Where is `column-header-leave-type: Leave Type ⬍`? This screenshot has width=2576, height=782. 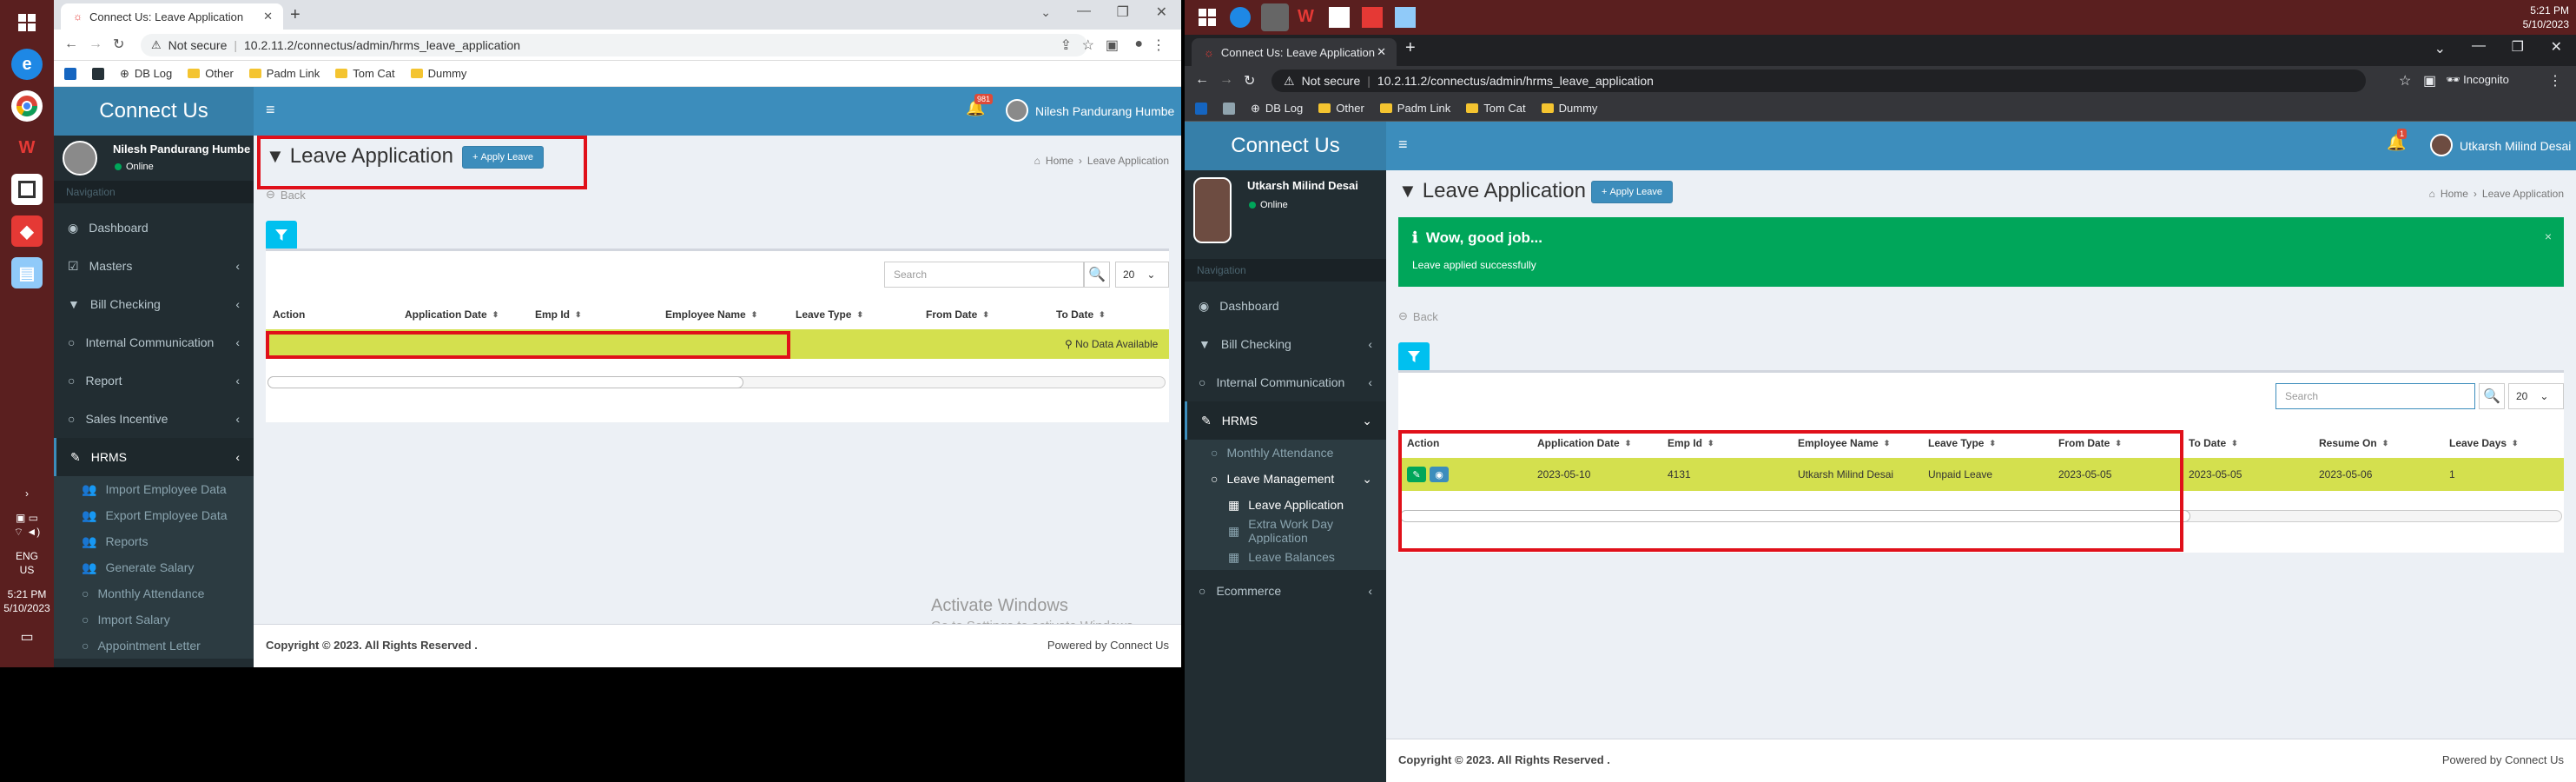
column-header-leave-type: Leave Type ⬍ is located at coordinates (829, 314).